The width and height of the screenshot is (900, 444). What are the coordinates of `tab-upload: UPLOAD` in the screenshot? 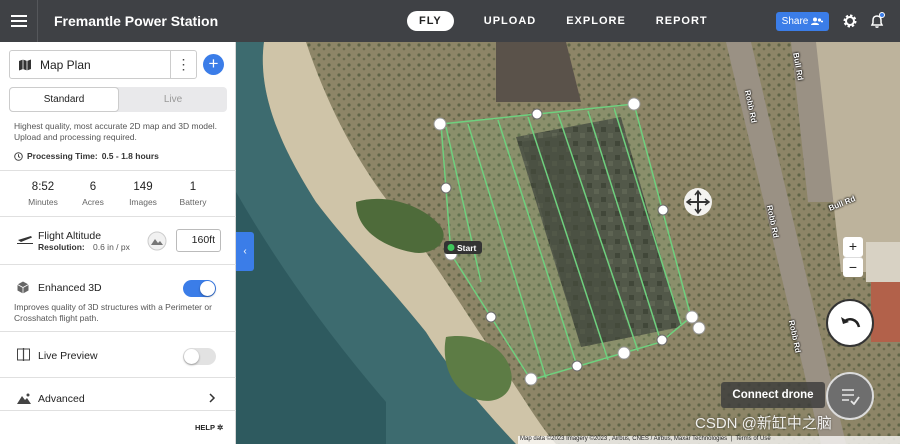 It's located at (510, 21).